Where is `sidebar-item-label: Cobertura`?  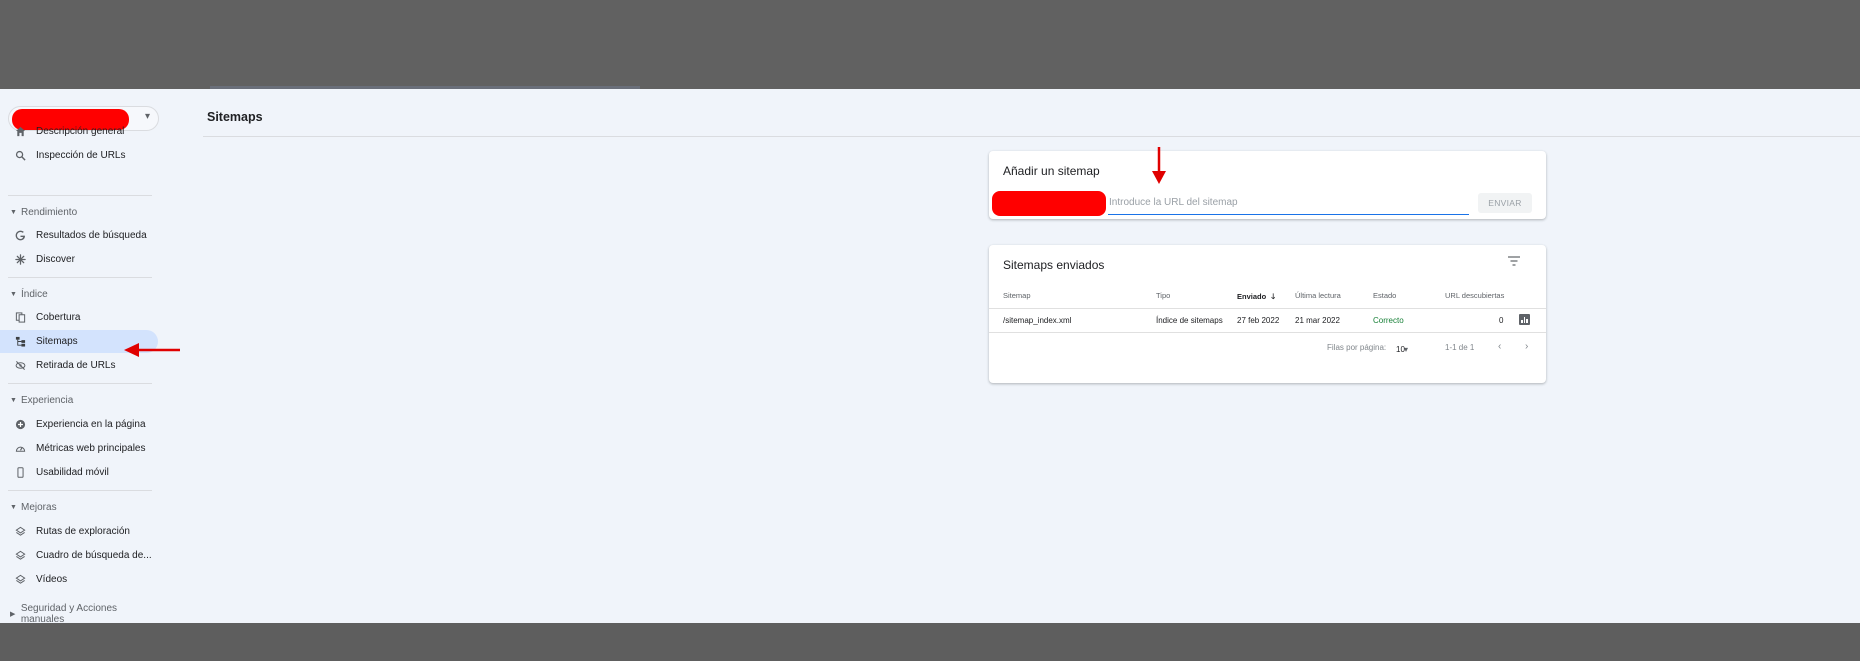
sidebar-item-label: Cobertura is located at coordinates (58, 317).